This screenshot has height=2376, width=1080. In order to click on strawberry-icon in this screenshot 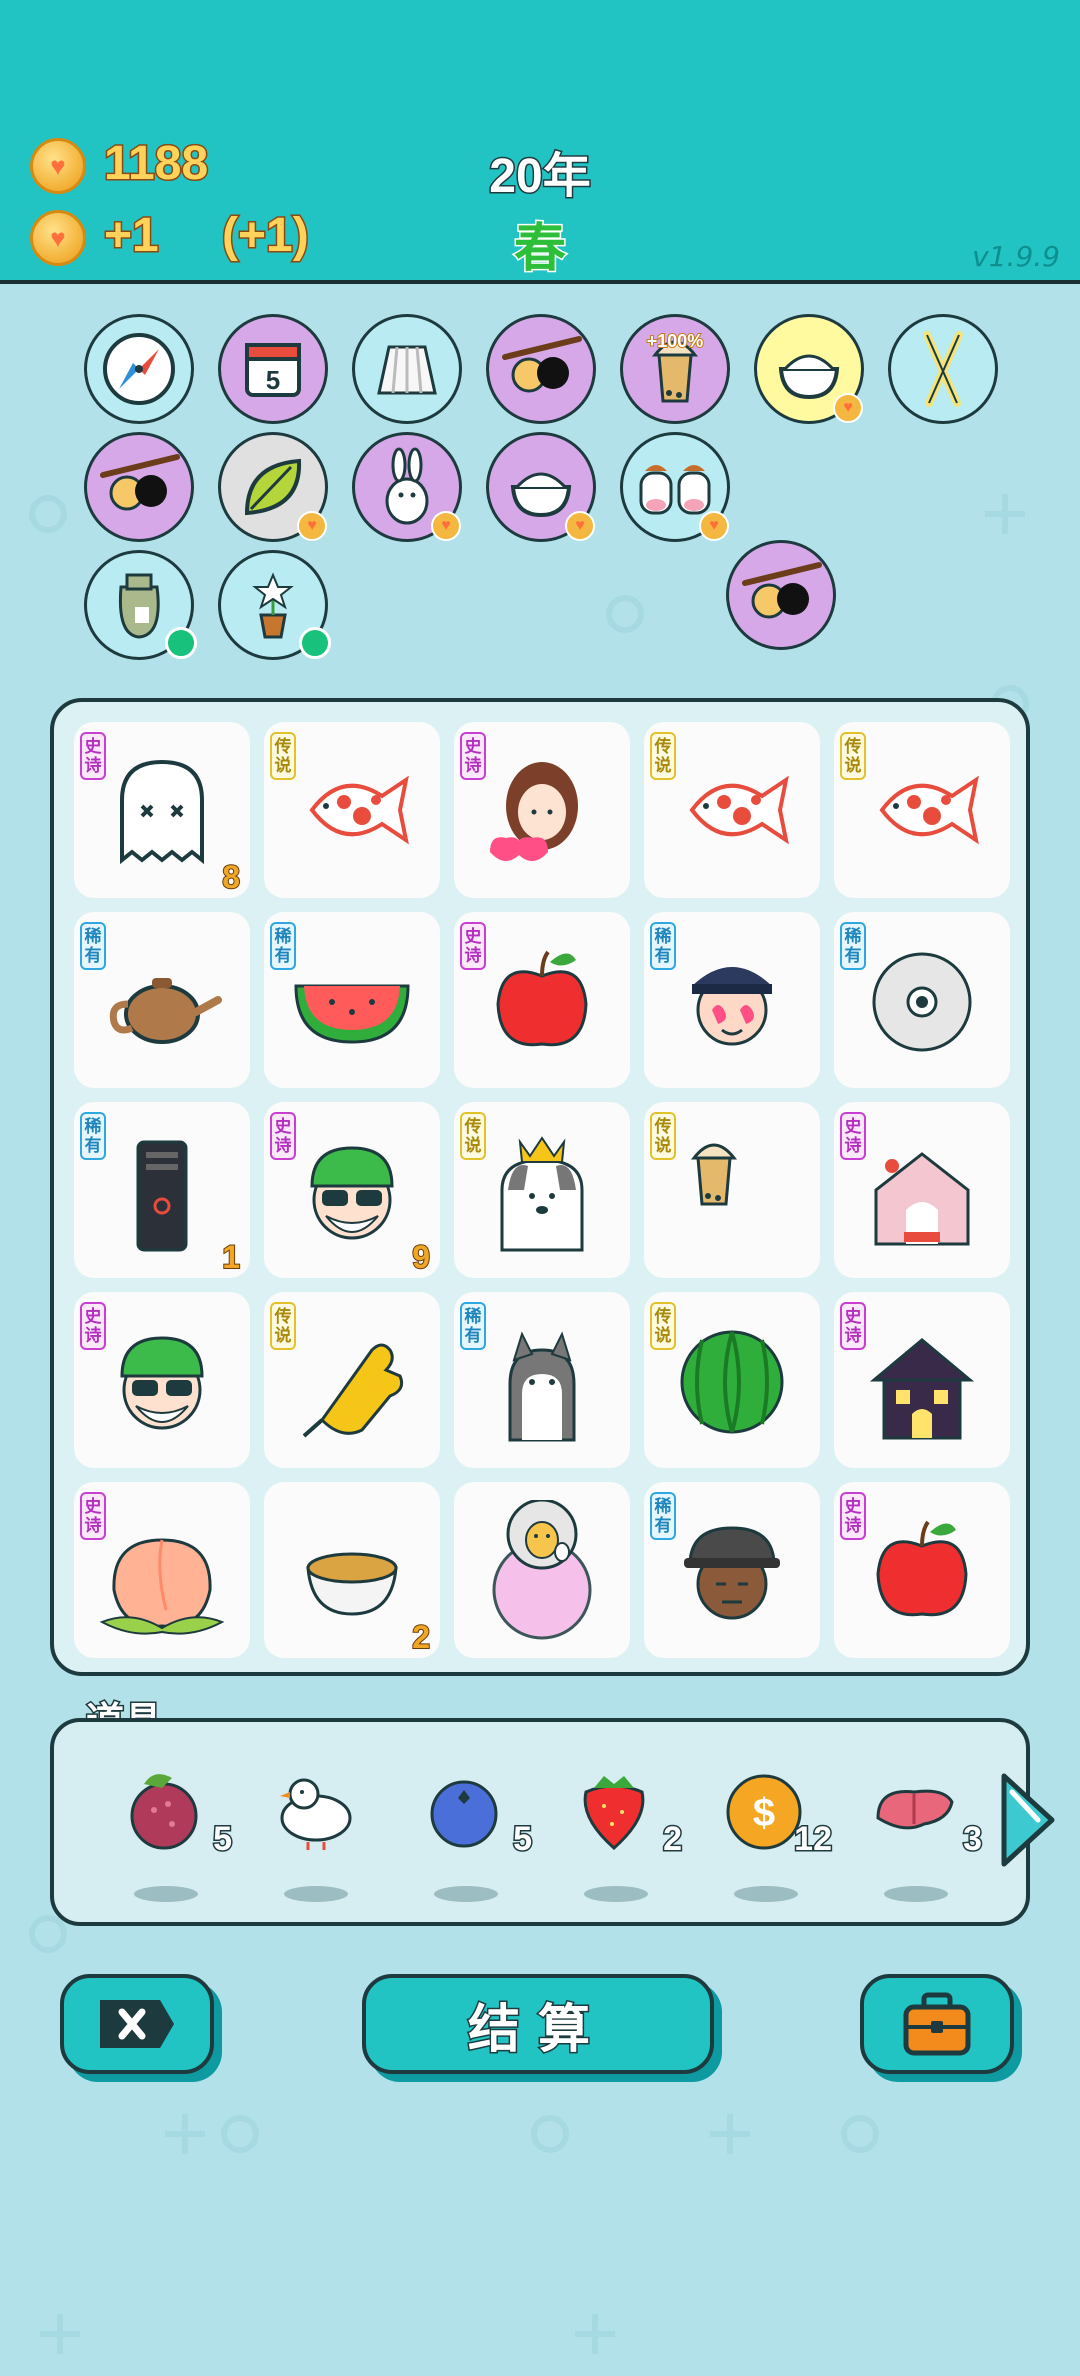, I will do `click(614, 1813)`.